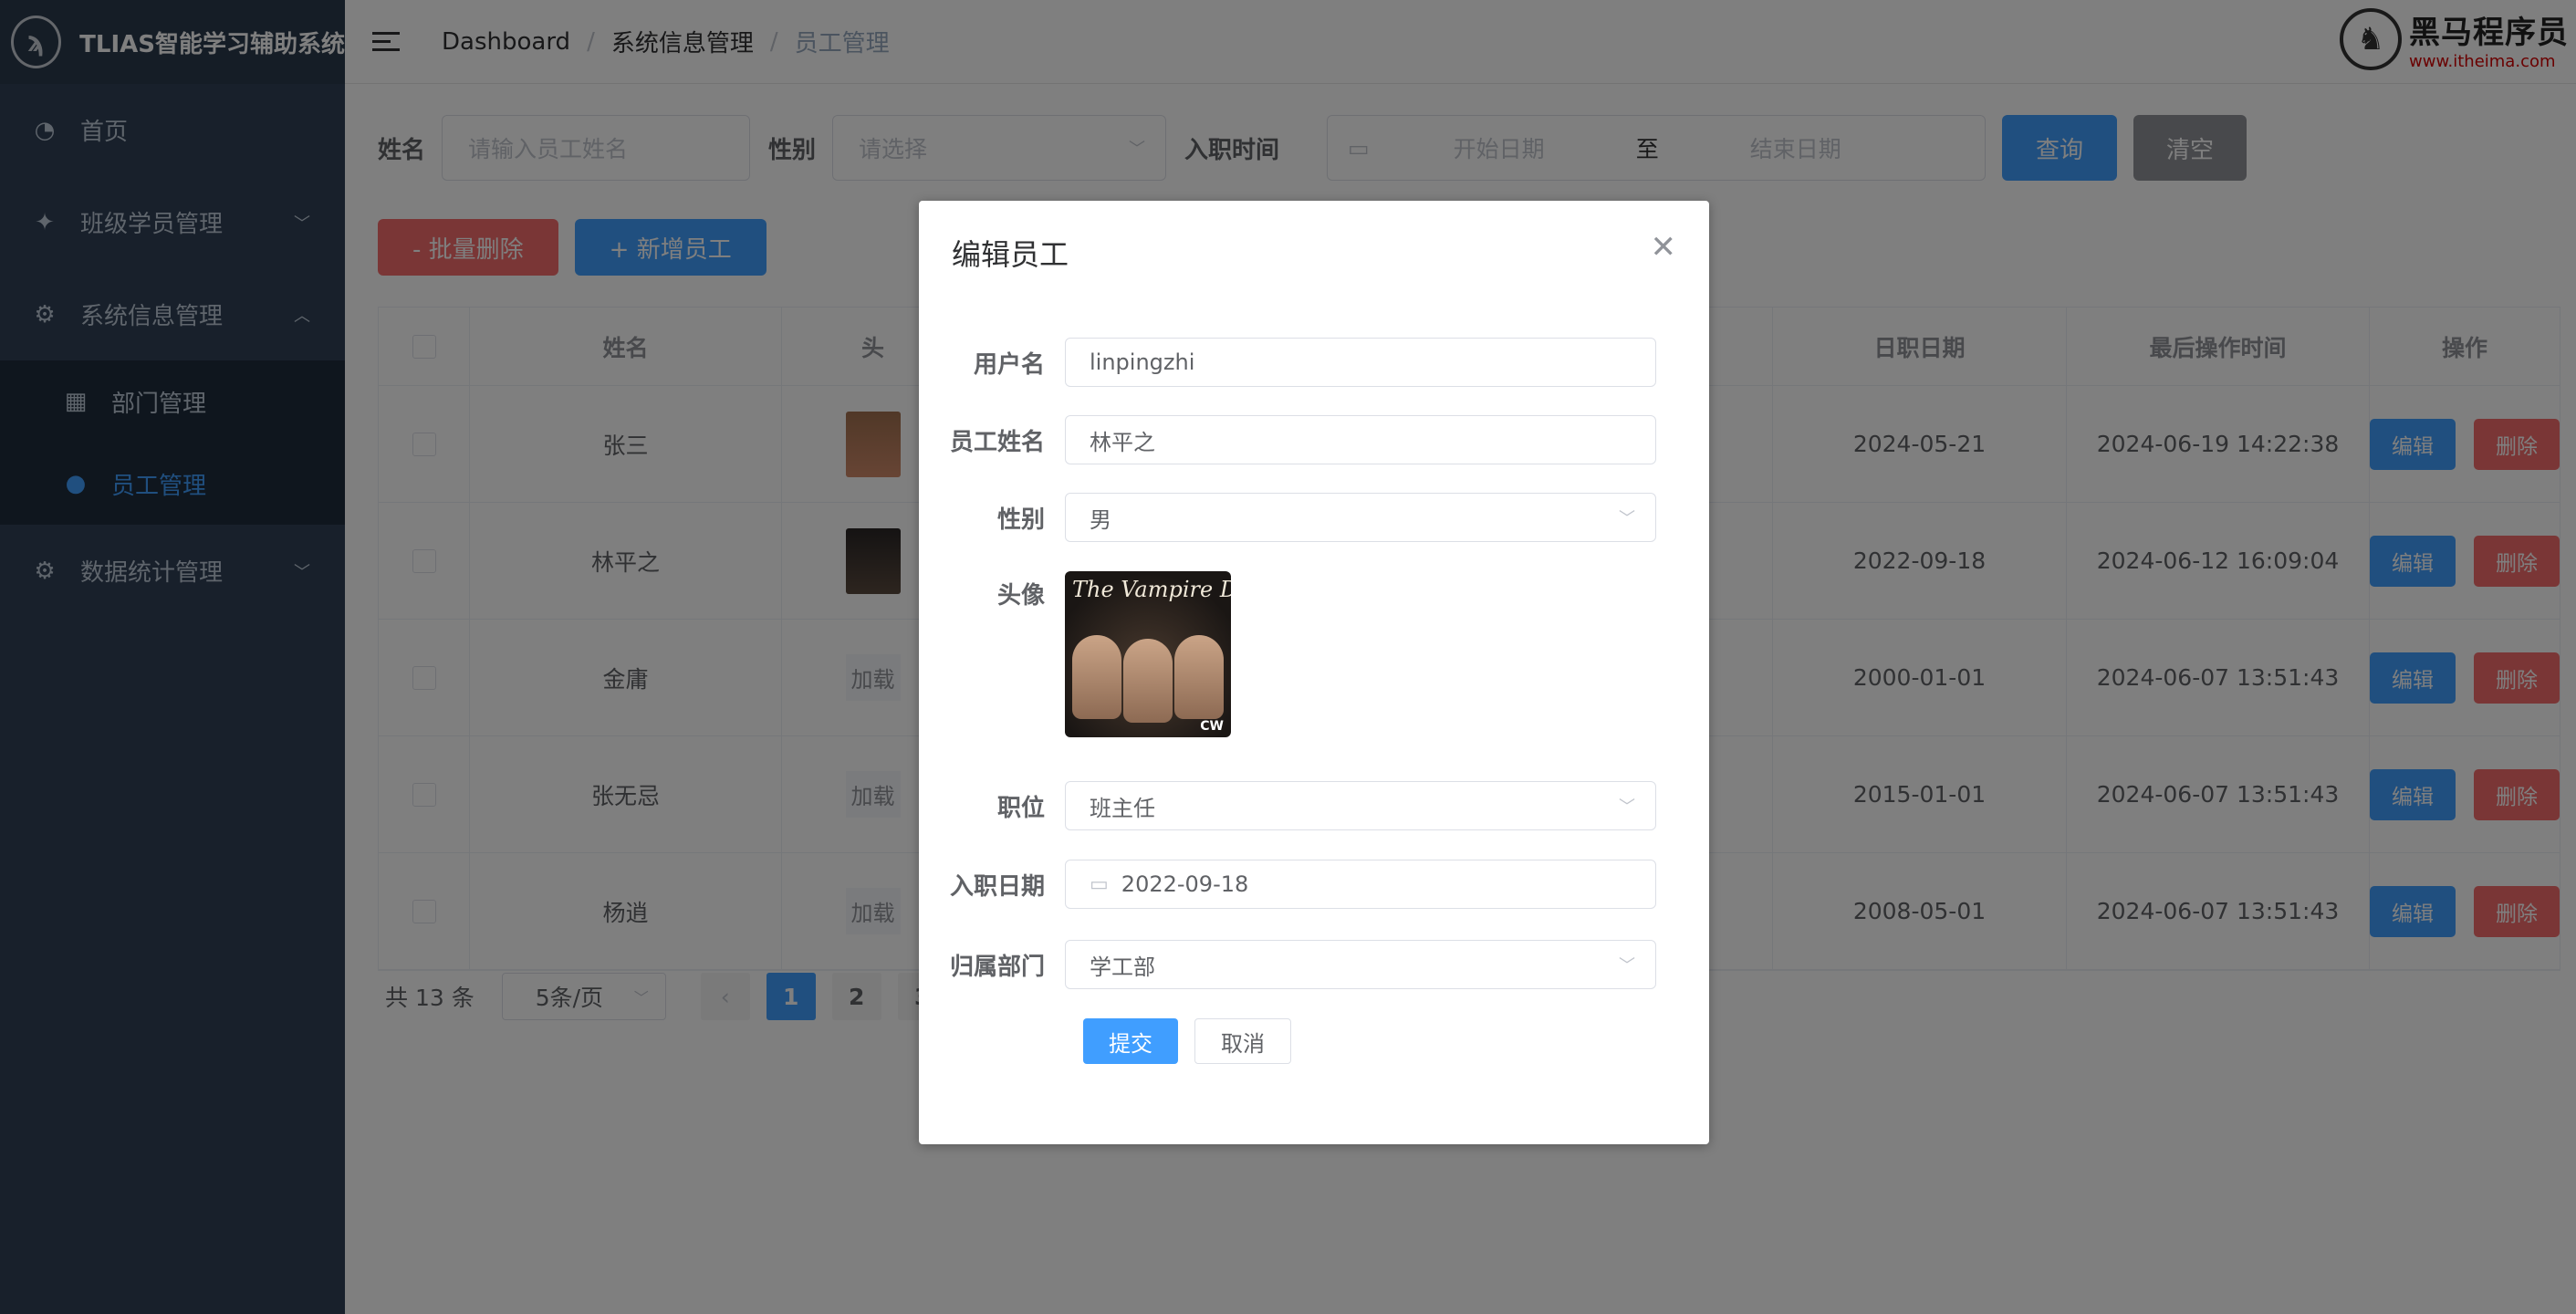  What do you see at coordinates (1360, 362) in the screenshot?
I see `username-field: linpingzhi` at bounding box center [1360, 362].